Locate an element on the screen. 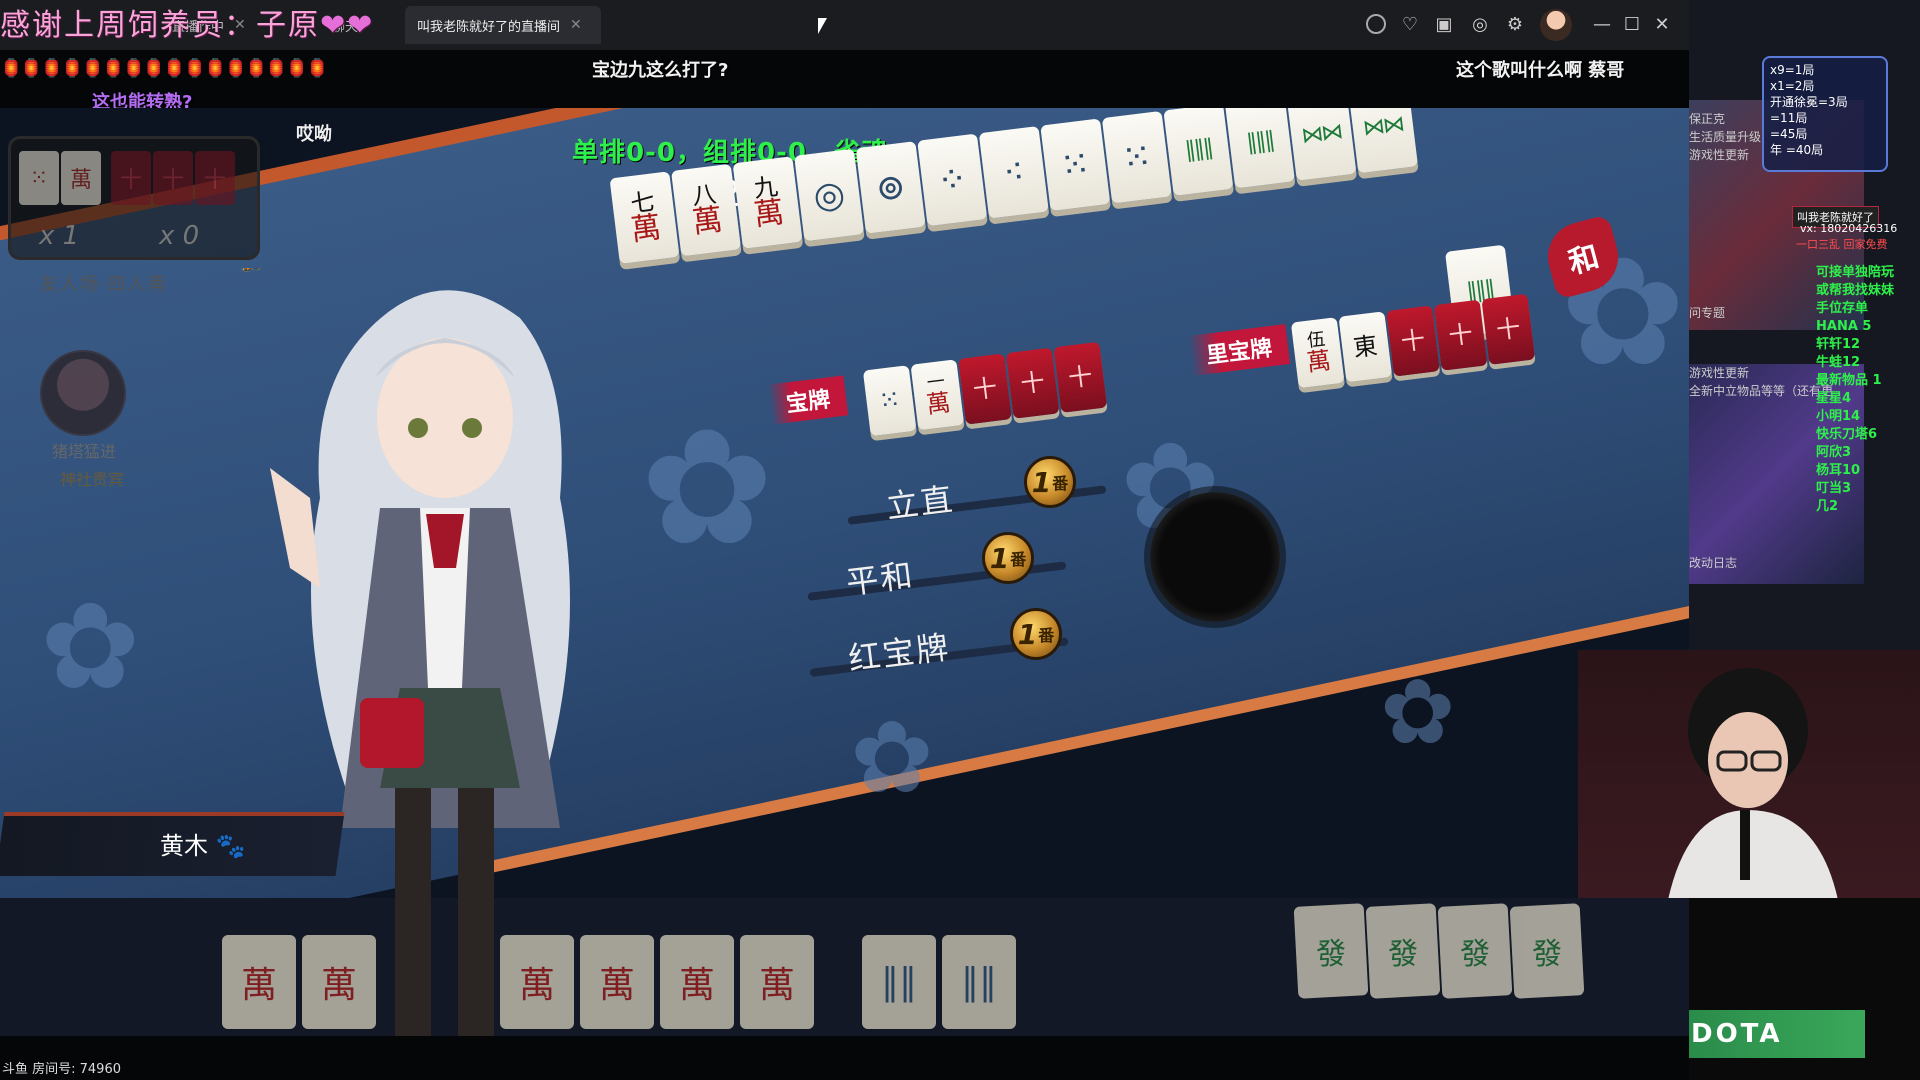  history-icon is located at coordinates (1376, 24).